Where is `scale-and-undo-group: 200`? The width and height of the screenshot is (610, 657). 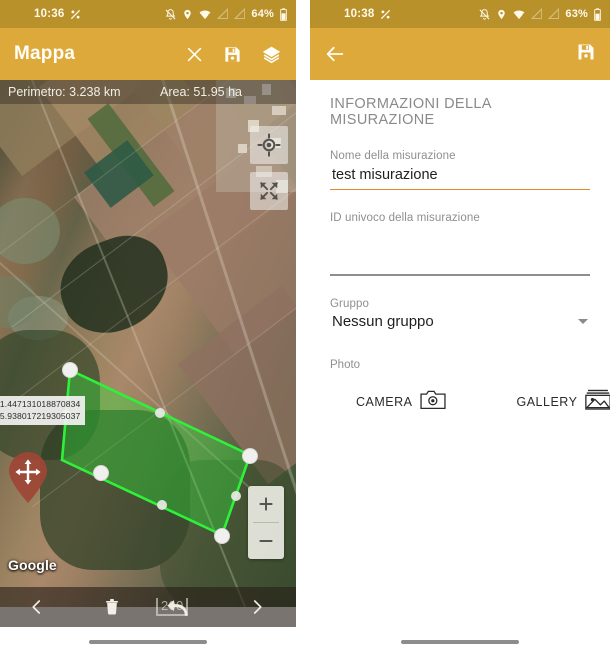 scale-and-undo-group: 200 is located at coordinates (172, 607).